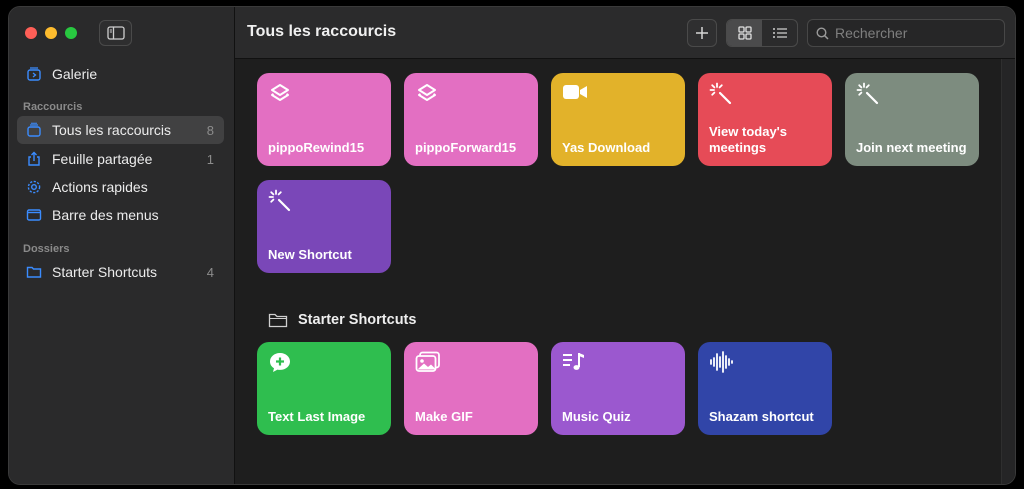 This screenshot has width=1024, height=489. I want to click on shortcut-title: Yas Download, so click(606, 147).